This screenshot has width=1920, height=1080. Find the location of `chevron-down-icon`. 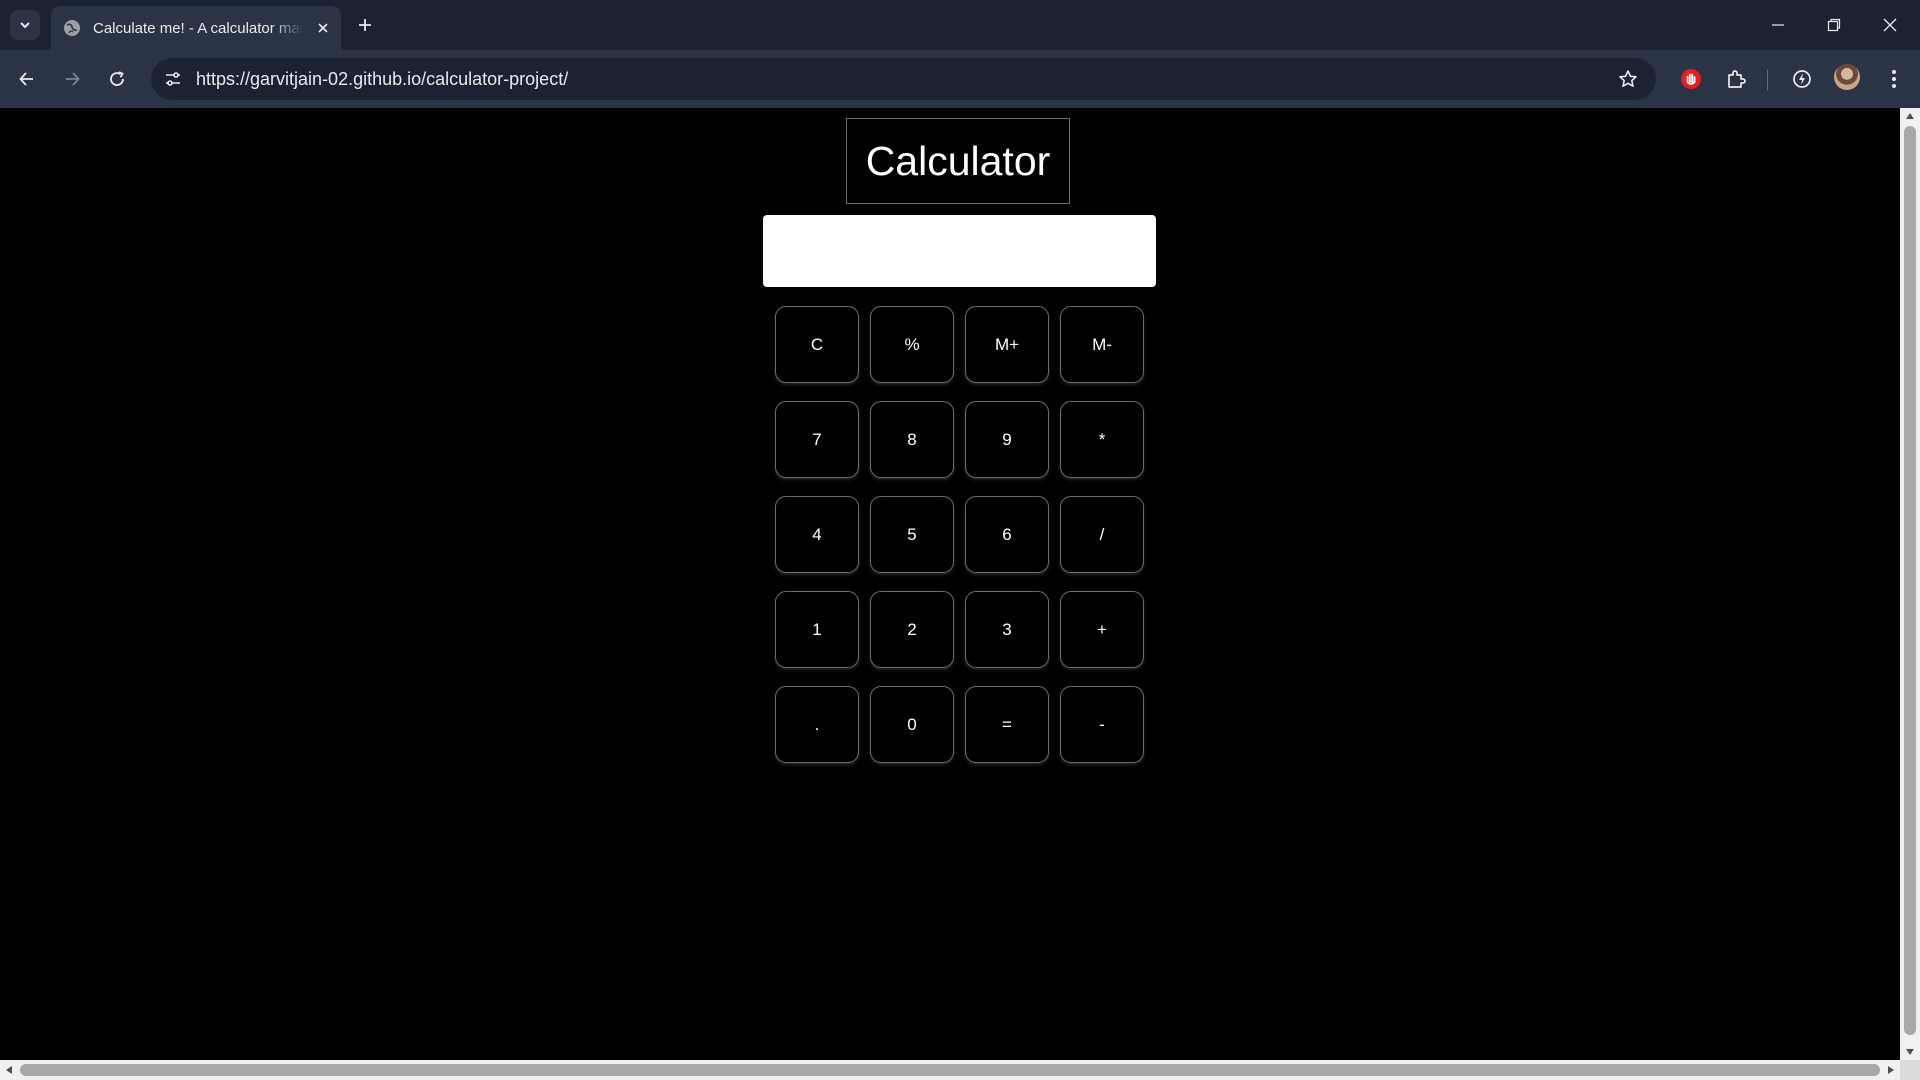

chevron-down-icon is located at coordinates (25, 25).